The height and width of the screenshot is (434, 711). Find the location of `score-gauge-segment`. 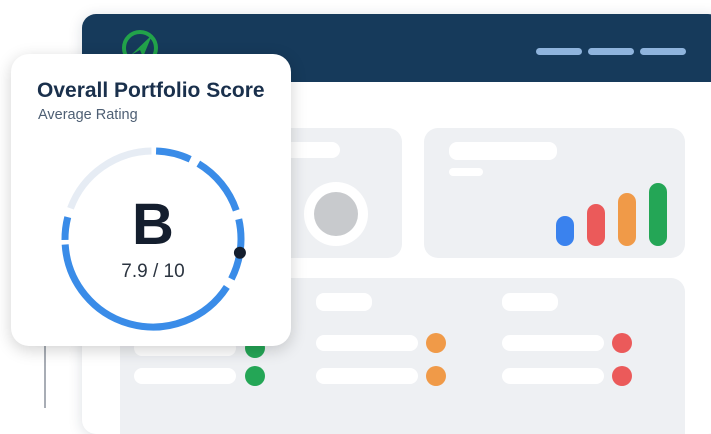

score-gauge-segment is located at coordinates (173, 155).